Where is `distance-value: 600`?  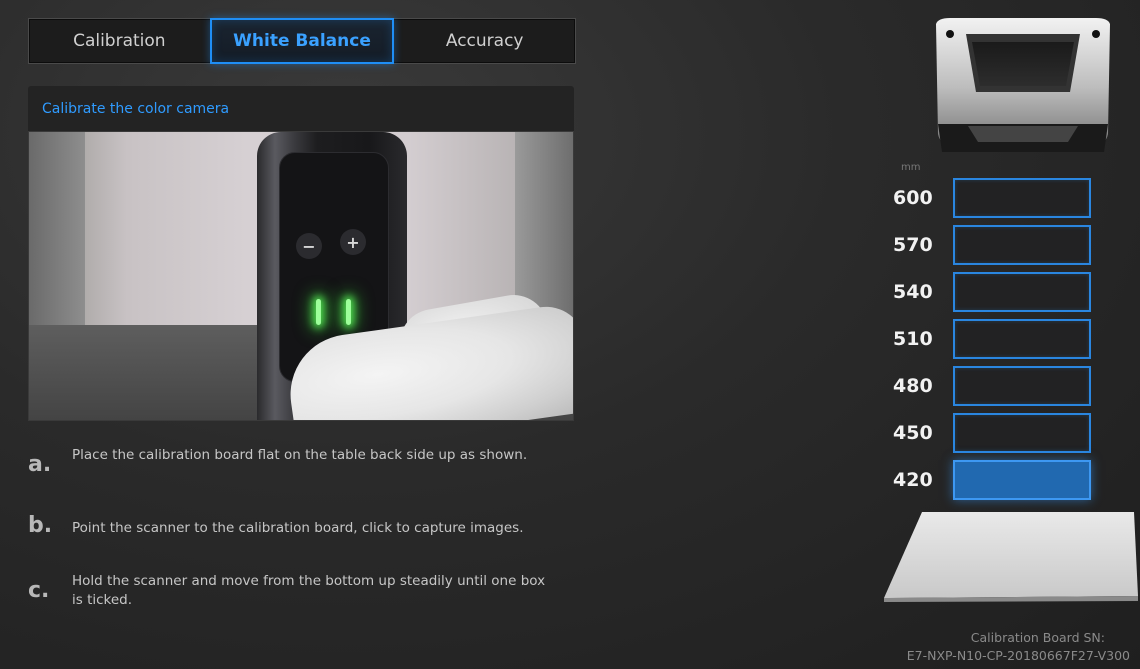 distance-value: 600 is located at coordinates (913, 198).